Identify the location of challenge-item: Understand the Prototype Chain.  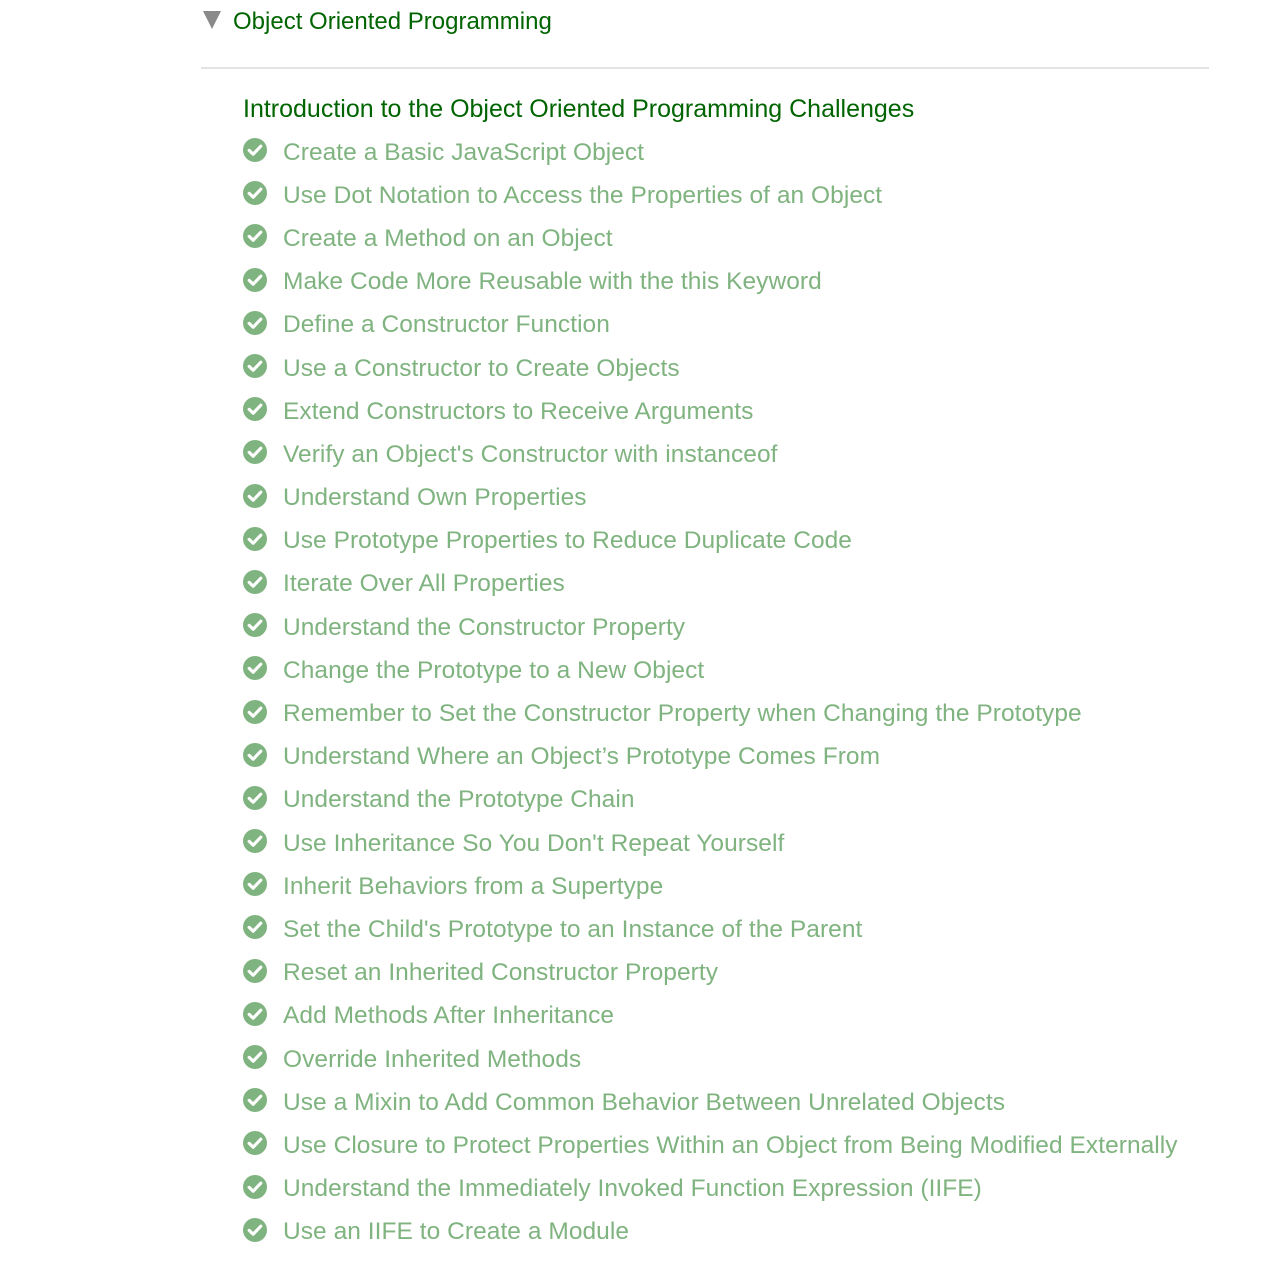
(710, 800).